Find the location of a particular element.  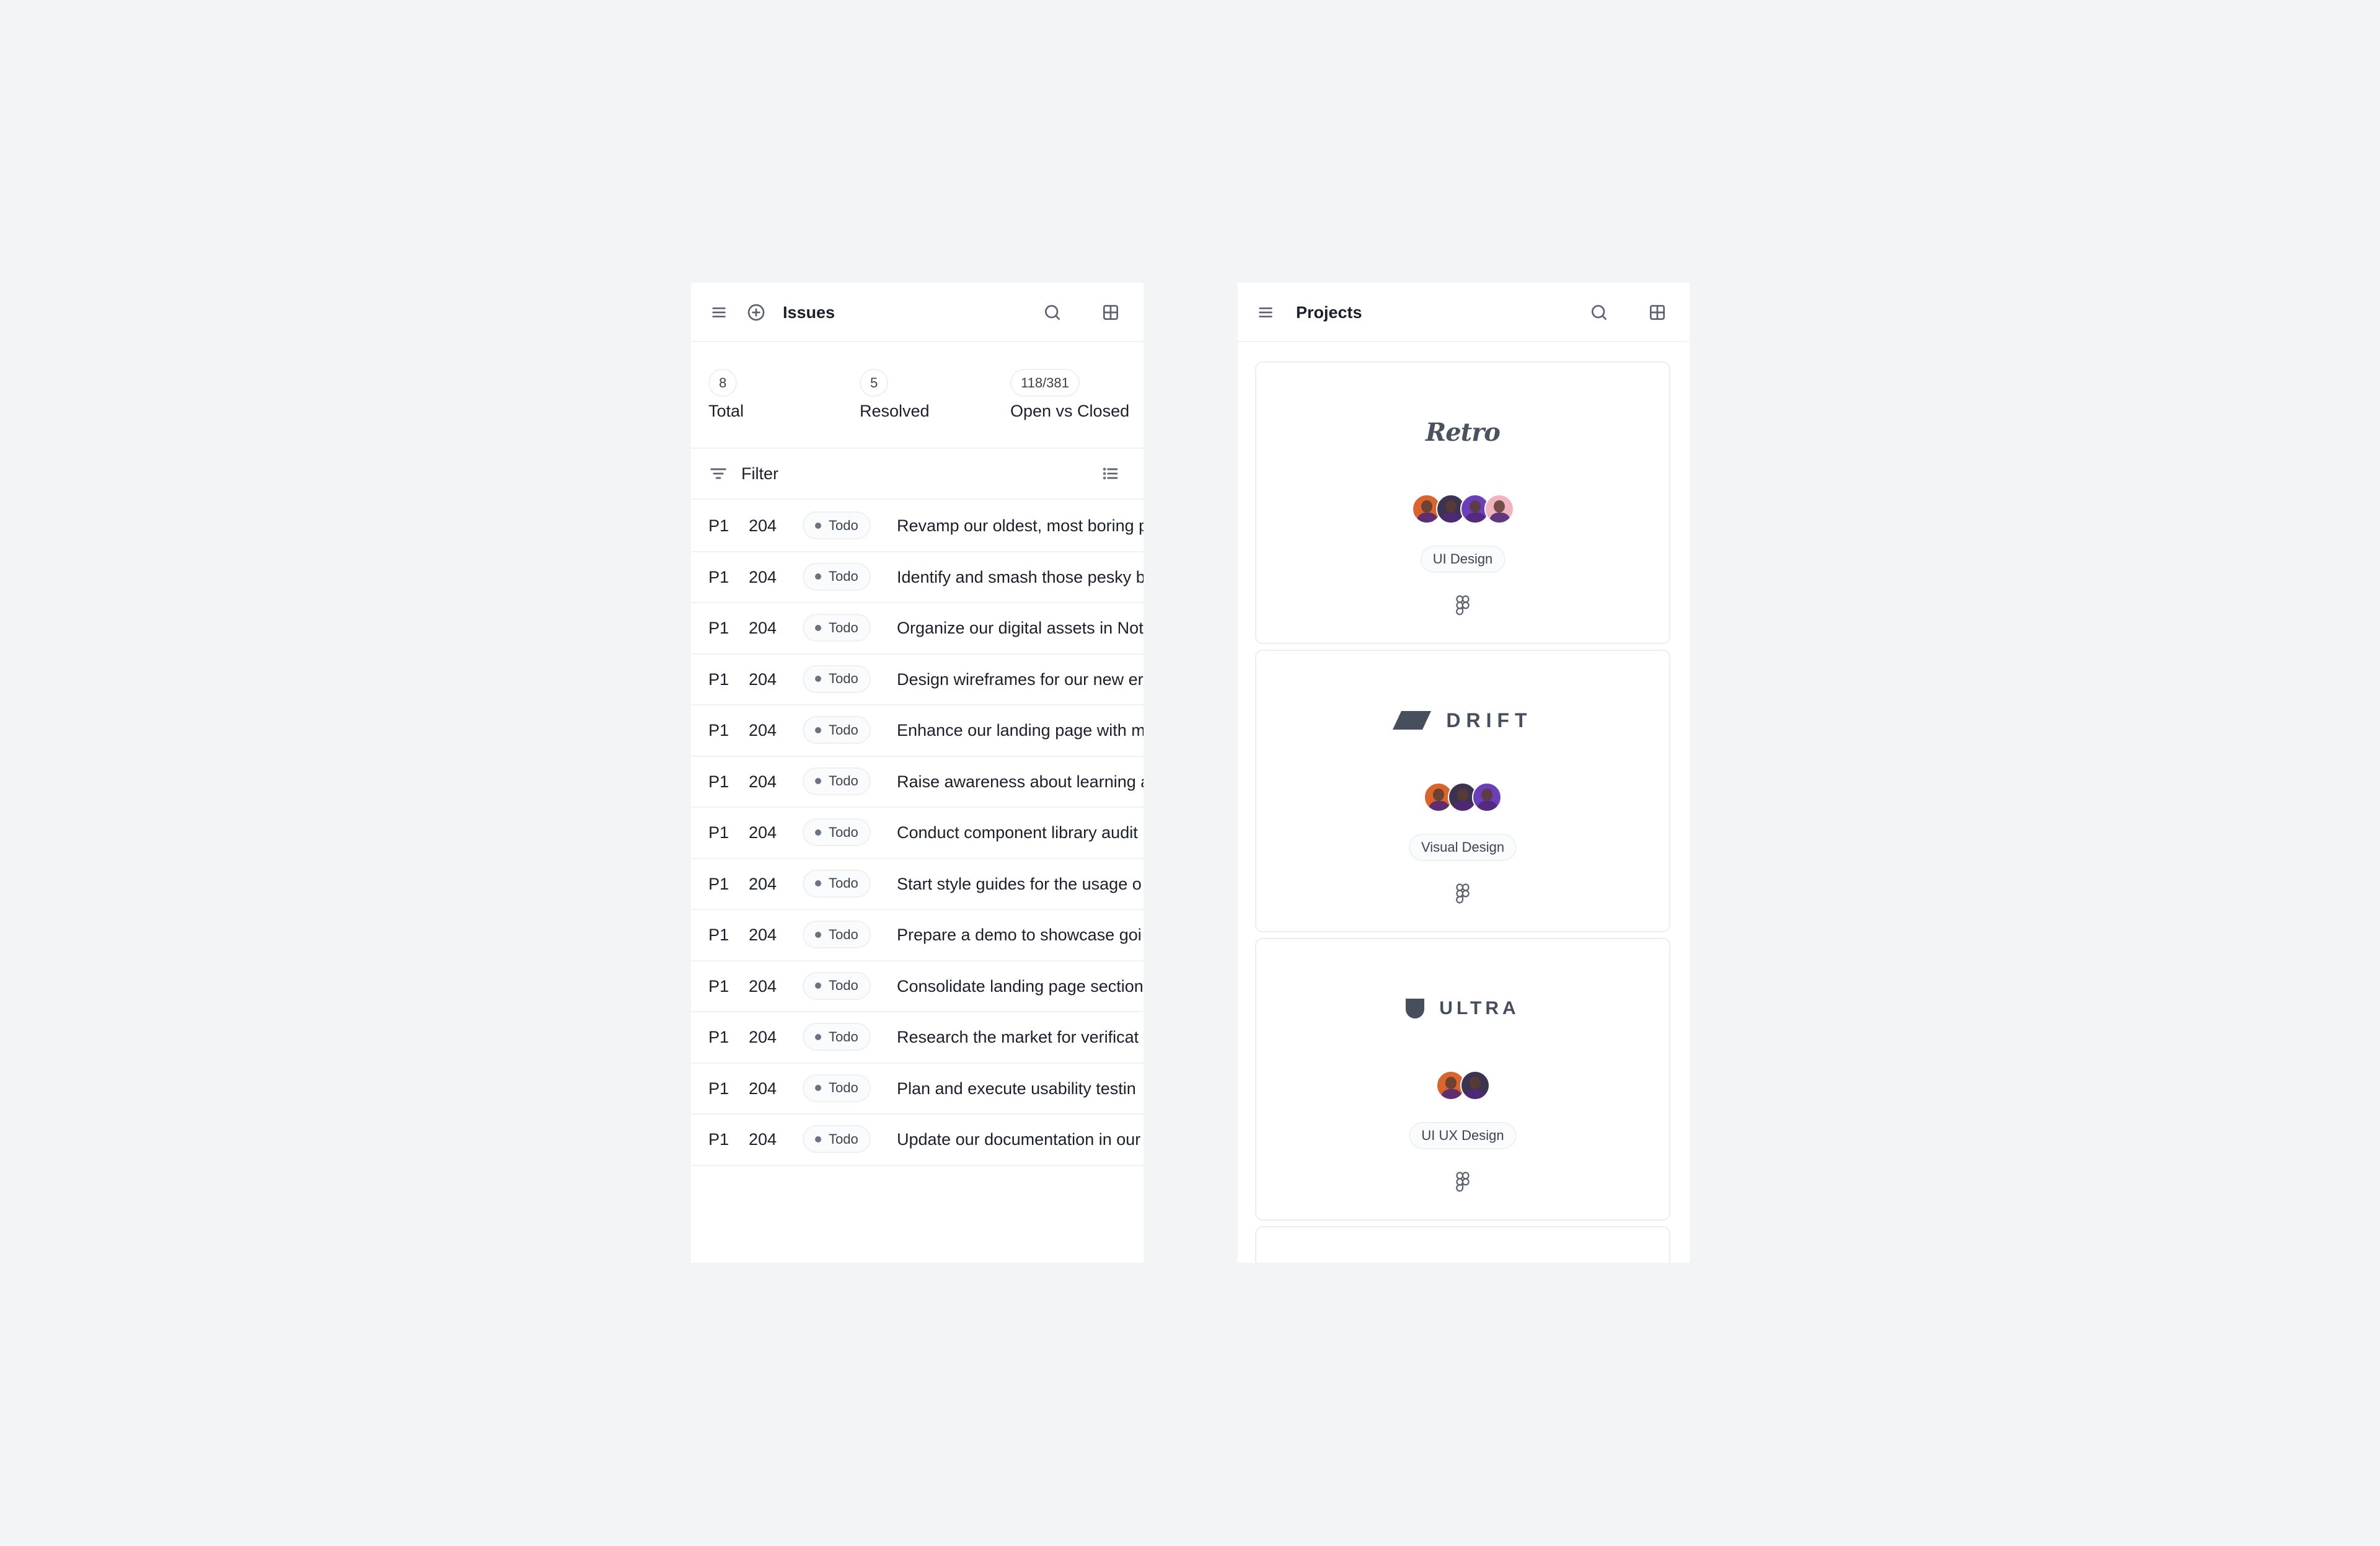

project-tag: UI UX Design is located at coordinates (1463, 1135).